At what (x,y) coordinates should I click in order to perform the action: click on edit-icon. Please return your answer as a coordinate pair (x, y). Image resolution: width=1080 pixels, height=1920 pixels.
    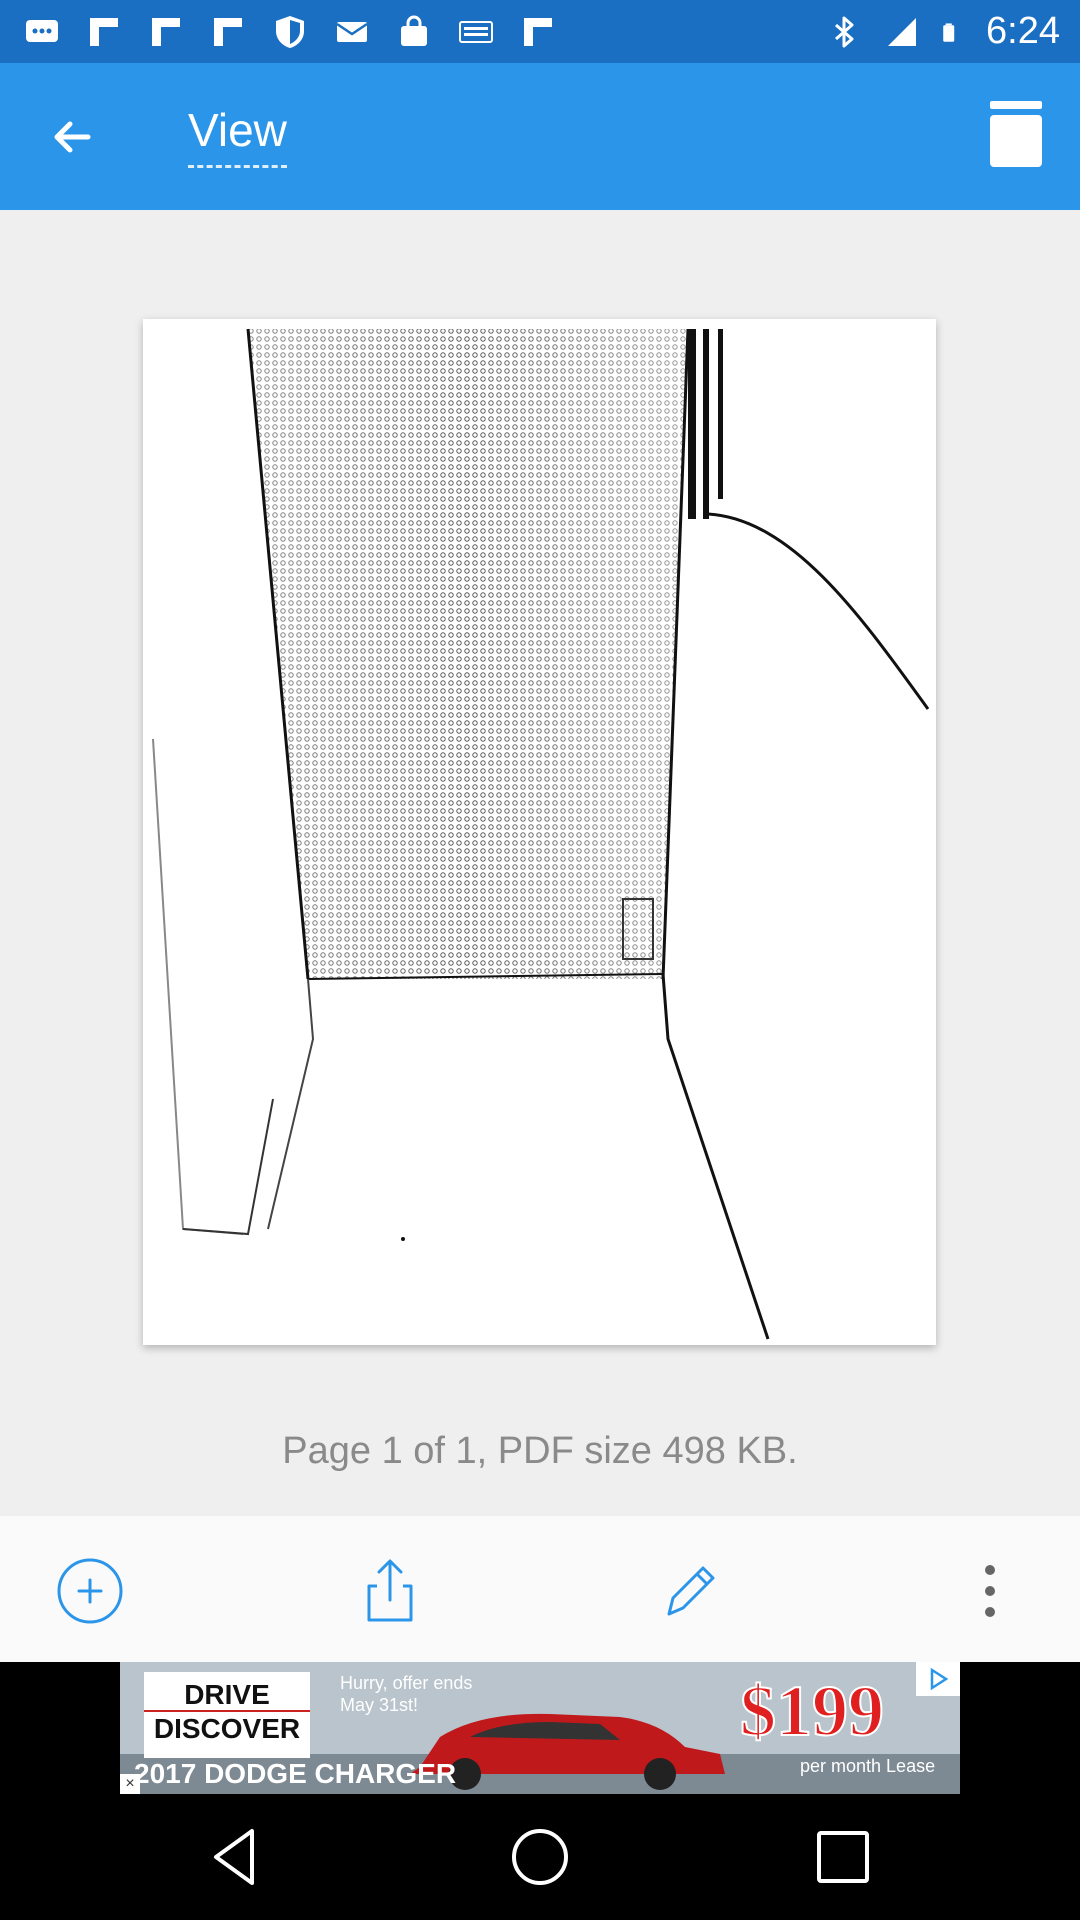
    Looking at the image, I should click on (690, 1591).